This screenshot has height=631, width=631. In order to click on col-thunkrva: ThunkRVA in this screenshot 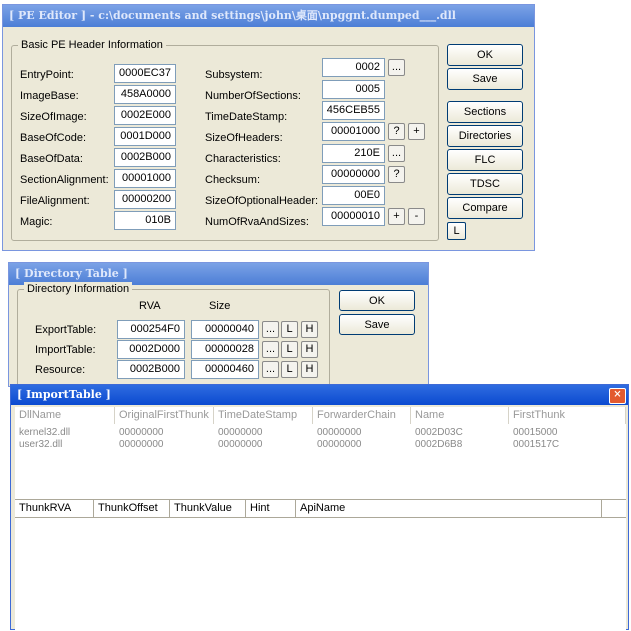, I will do `click(54, 508)`.